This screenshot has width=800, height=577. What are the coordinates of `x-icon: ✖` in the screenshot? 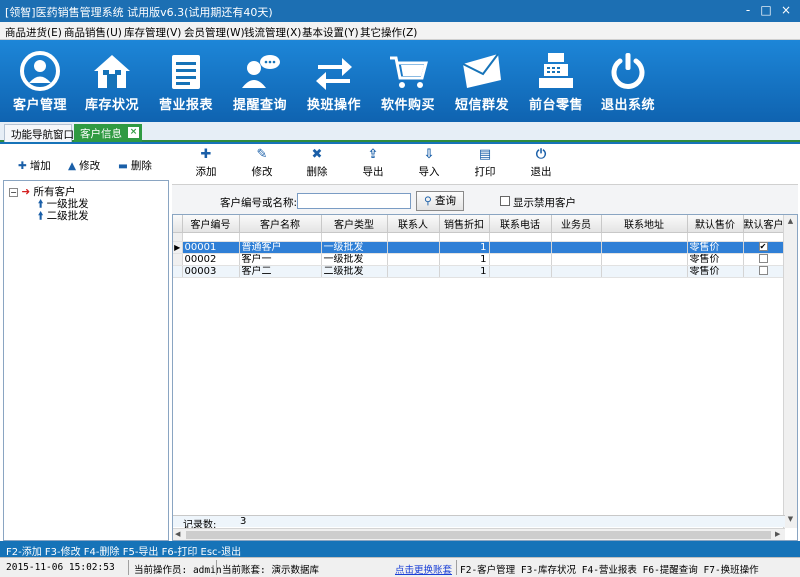 It's located at (317, 154).